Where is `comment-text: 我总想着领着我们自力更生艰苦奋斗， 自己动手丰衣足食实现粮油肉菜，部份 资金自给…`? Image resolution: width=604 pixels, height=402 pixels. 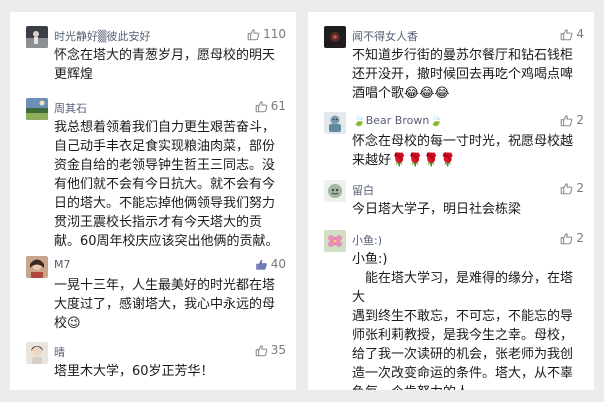
comment-text: 我总想着领着我们自力更生艰苦奋斗， 自己动手丰衣足食实现粮油肉菜，部份 资金自给… is located at coordinates (166, 184).